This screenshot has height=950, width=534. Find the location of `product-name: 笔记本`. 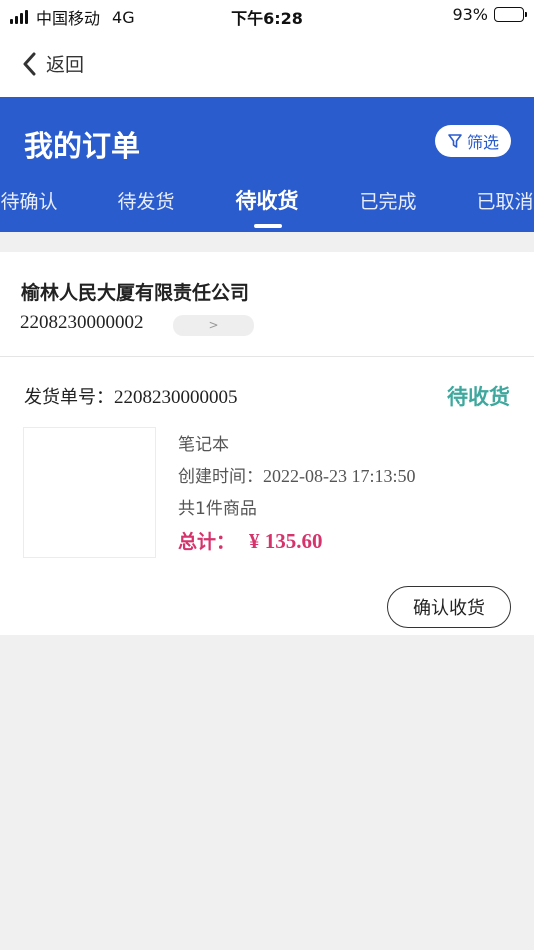

product-name: 笔记本 is located at coordinates (203, 445).